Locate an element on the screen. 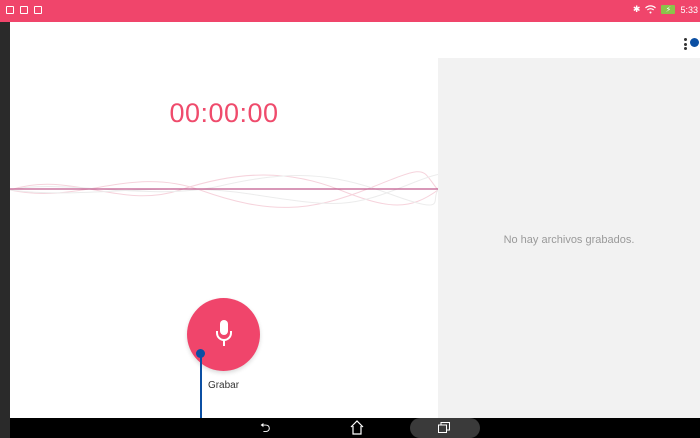 The height and width of the screenshot is (438, 700). waveform-visual is located at coordinates (224, 189).